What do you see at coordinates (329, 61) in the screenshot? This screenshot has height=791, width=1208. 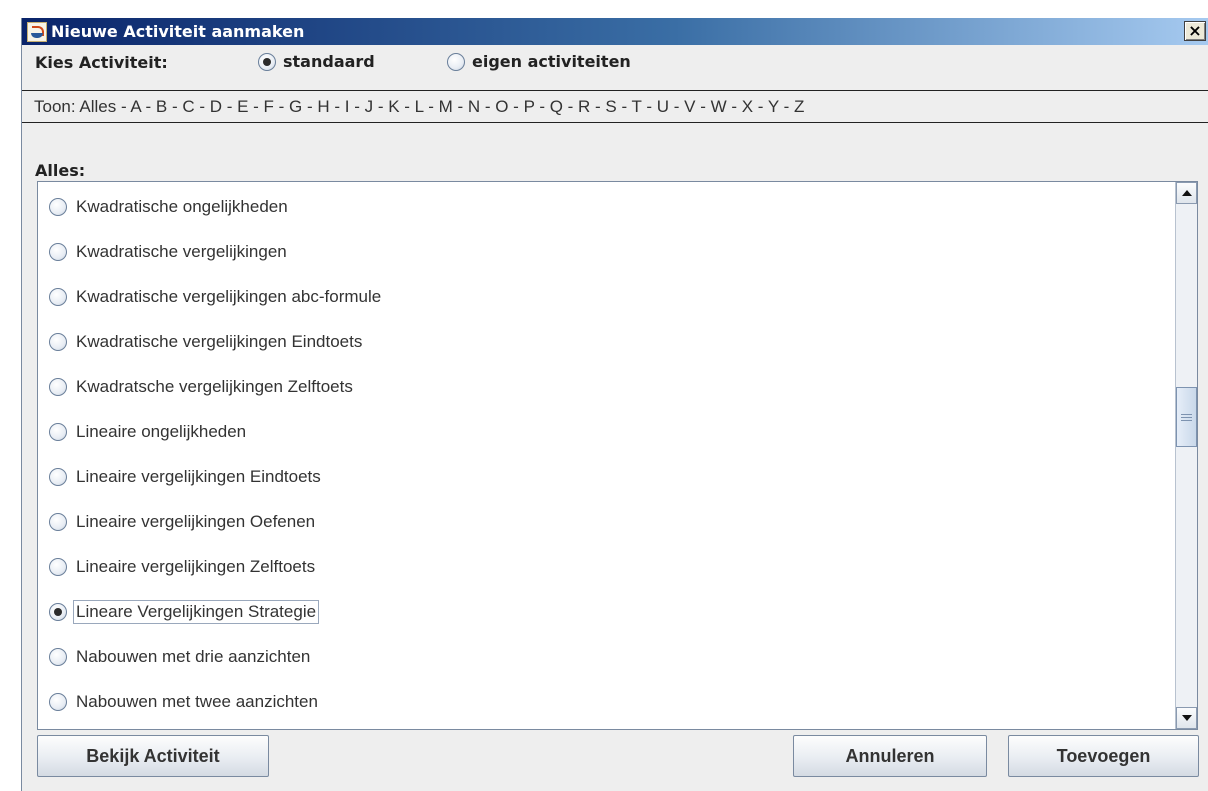 I see `radio-standaard-label: standaard` at bounding box center [329, 61].